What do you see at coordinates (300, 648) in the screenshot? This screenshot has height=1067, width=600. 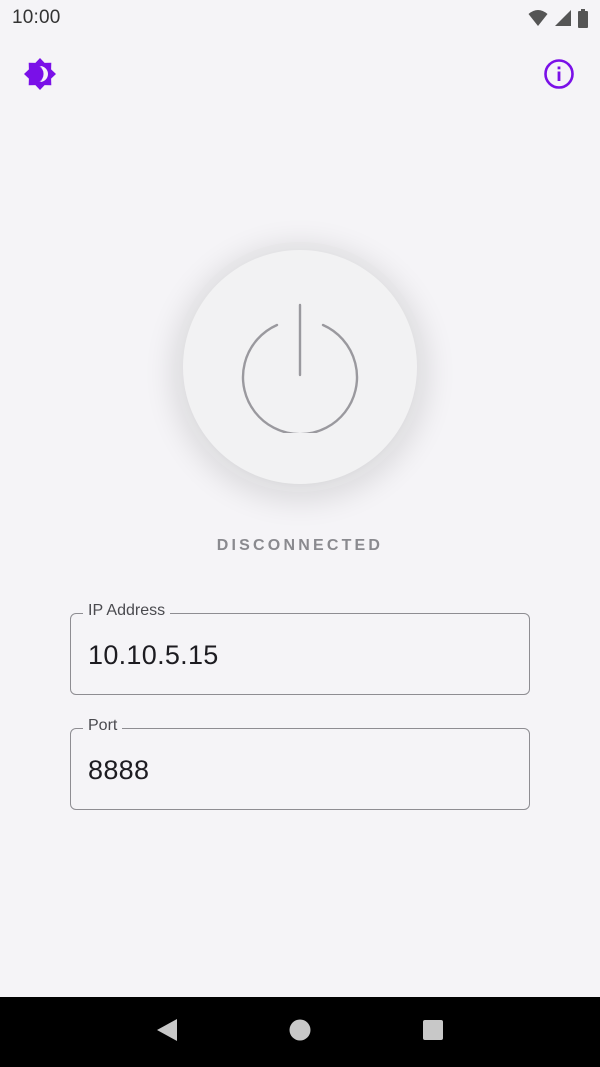 I see `ip-address-field: IP Address 10.10.5.15` at bounding box center [300, 648].